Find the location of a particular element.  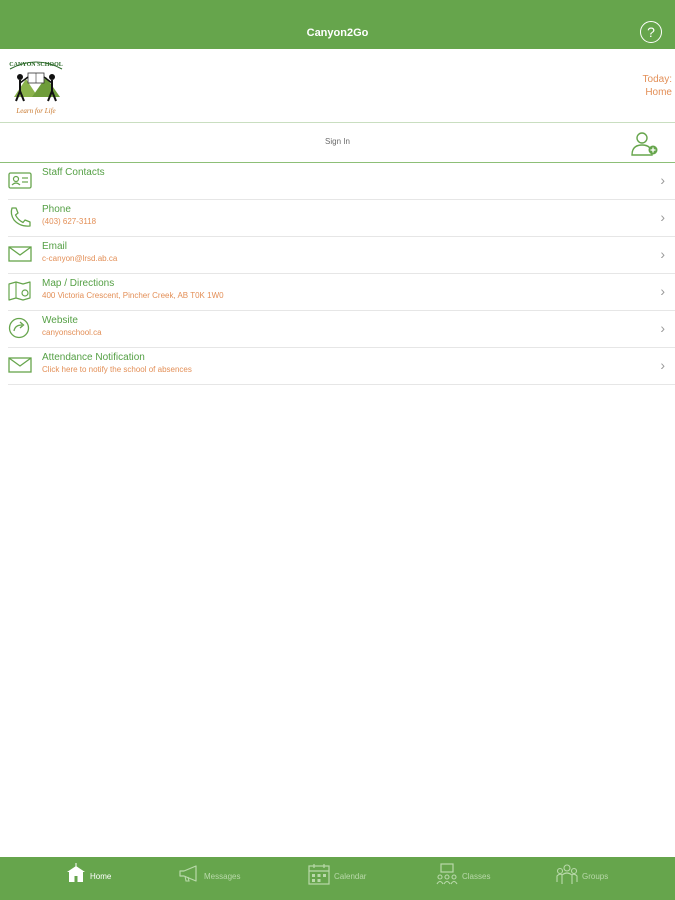

tab-calendar: Calendar is located at coordinates (343, 878).